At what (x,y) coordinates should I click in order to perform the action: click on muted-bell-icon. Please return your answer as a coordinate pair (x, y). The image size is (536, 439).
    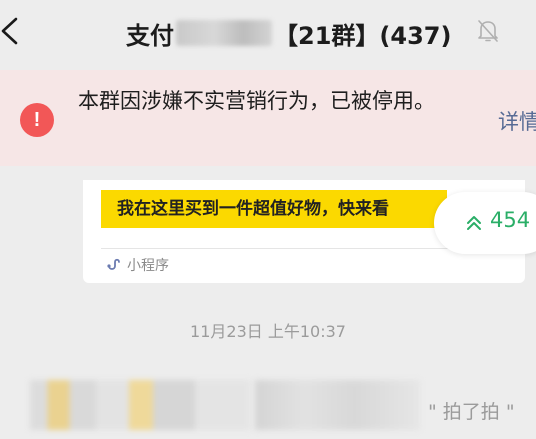
    Looking at the image, I should click on (488, 31).